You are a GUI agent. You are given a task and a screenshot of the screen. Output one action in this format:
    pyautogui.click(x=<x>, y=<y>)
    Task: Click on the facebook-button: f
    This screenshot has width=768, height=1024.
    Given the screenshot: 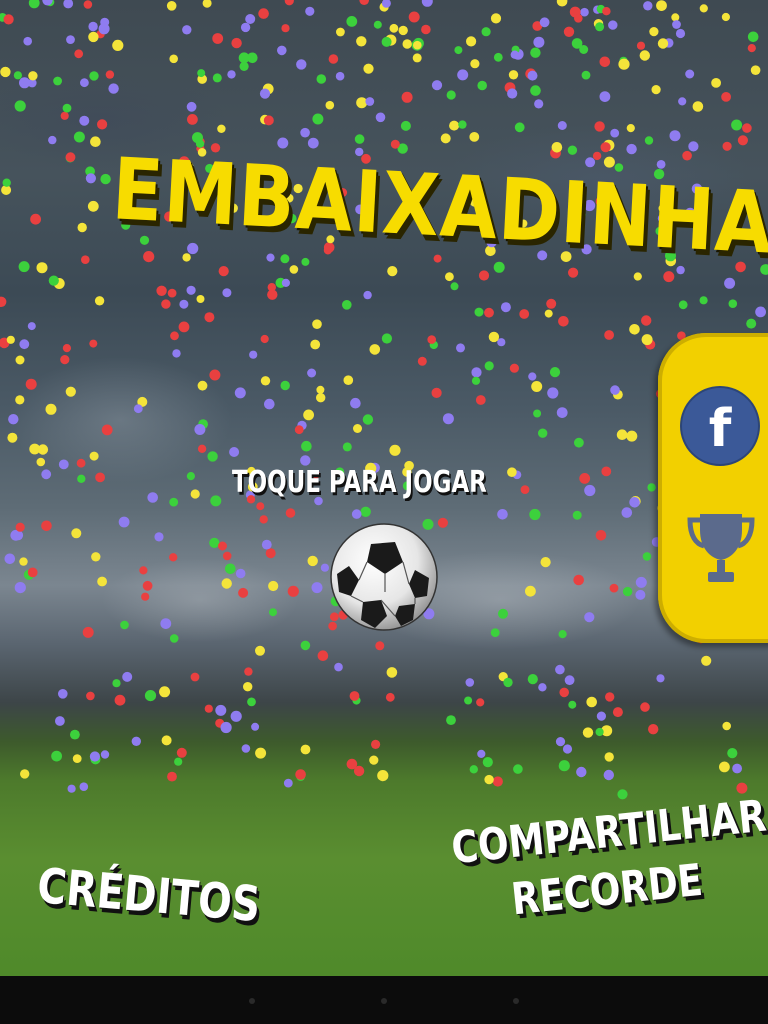 What is the action you would take?
    pyautogui.click(x=720, y=426)
    